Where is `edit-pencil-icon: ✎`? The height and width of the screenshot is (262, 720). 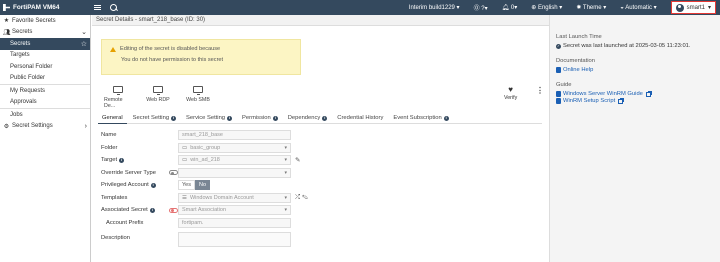 edit-pencil-icon: ✎ is located at coordinates (297, 160).